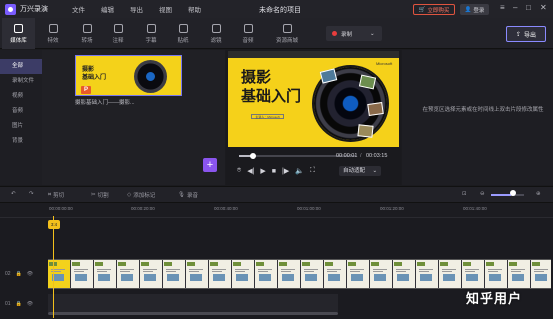 The height and width of the screenshot is (319, 553). I want to click on slide-photo, so click(365, 131).